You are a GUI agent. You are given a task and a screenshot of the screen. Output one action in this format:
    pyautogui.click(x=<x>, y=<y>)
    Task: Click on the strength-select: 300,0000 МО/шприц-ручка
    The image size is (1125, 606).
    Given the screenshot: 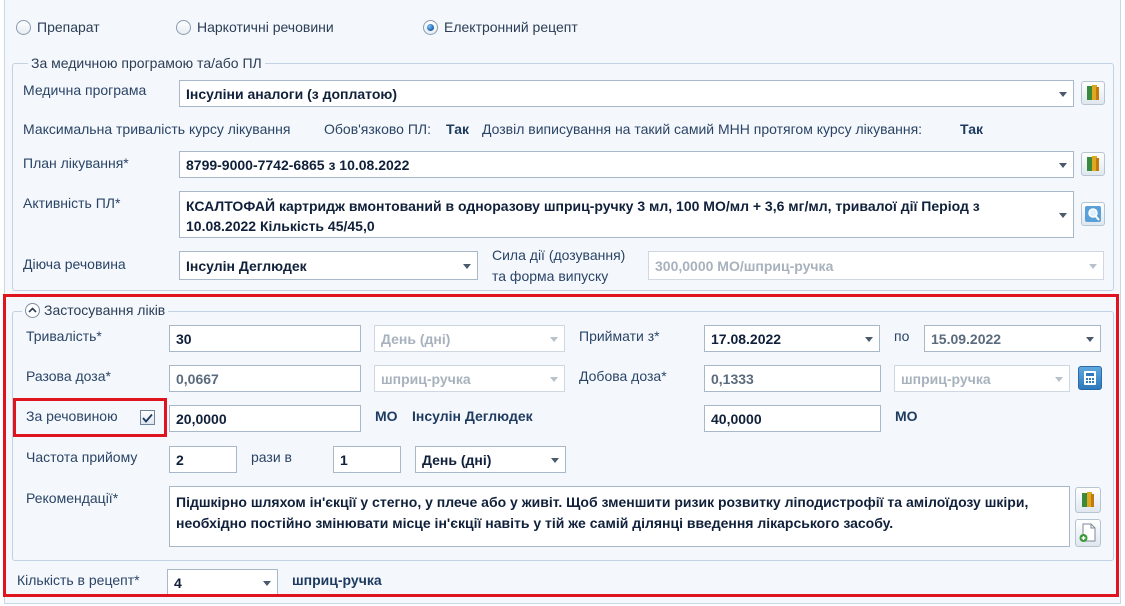 What is the action you would take?
    pyautogui.click(x=876, y=265)
    